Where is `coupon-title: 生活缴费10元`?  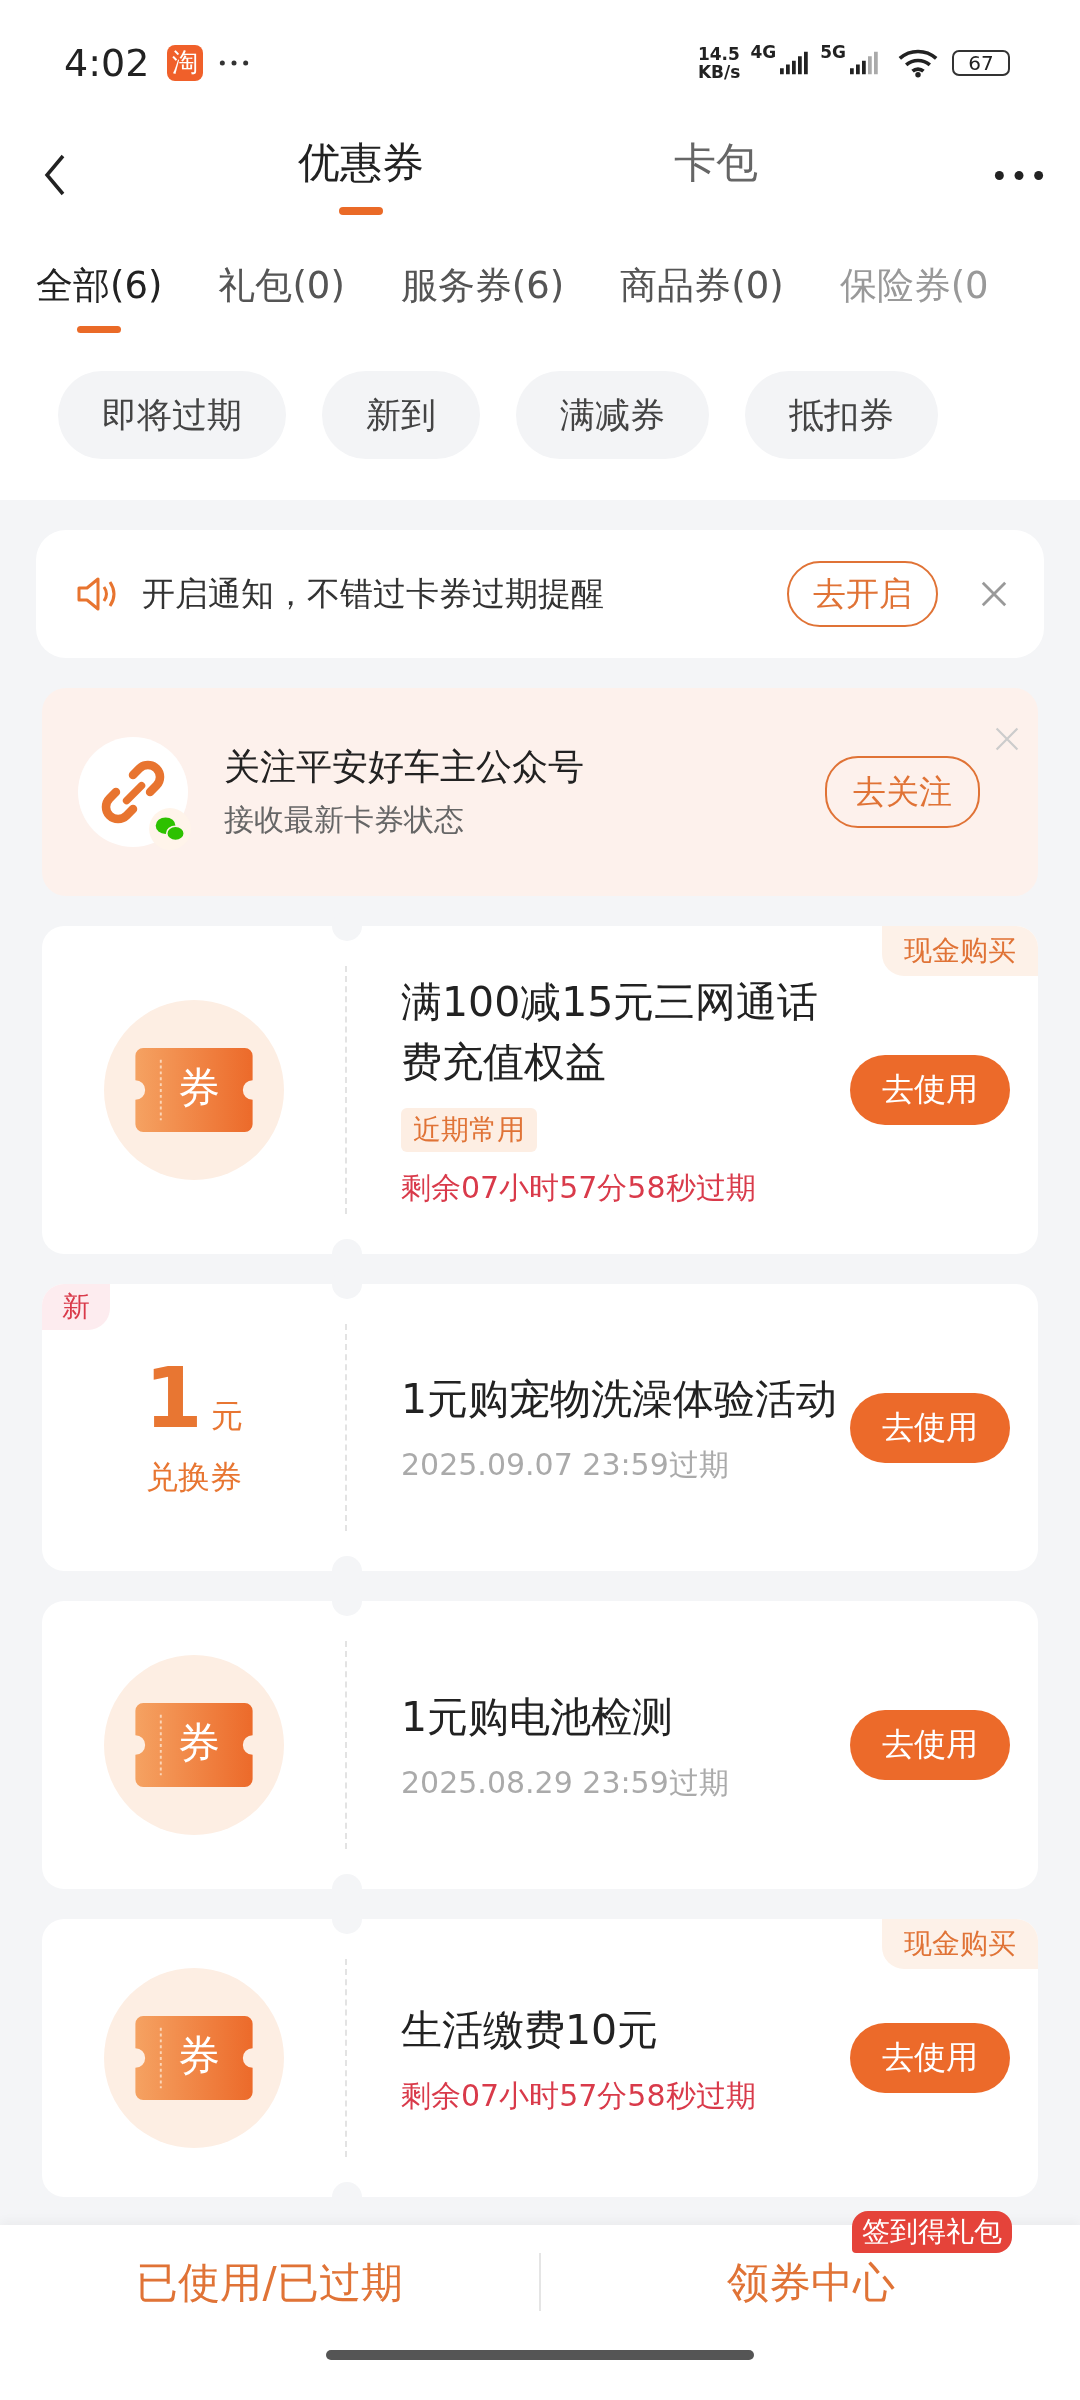
coupon-title: 生活缴费10元 is located at coordinates (530, 2030).